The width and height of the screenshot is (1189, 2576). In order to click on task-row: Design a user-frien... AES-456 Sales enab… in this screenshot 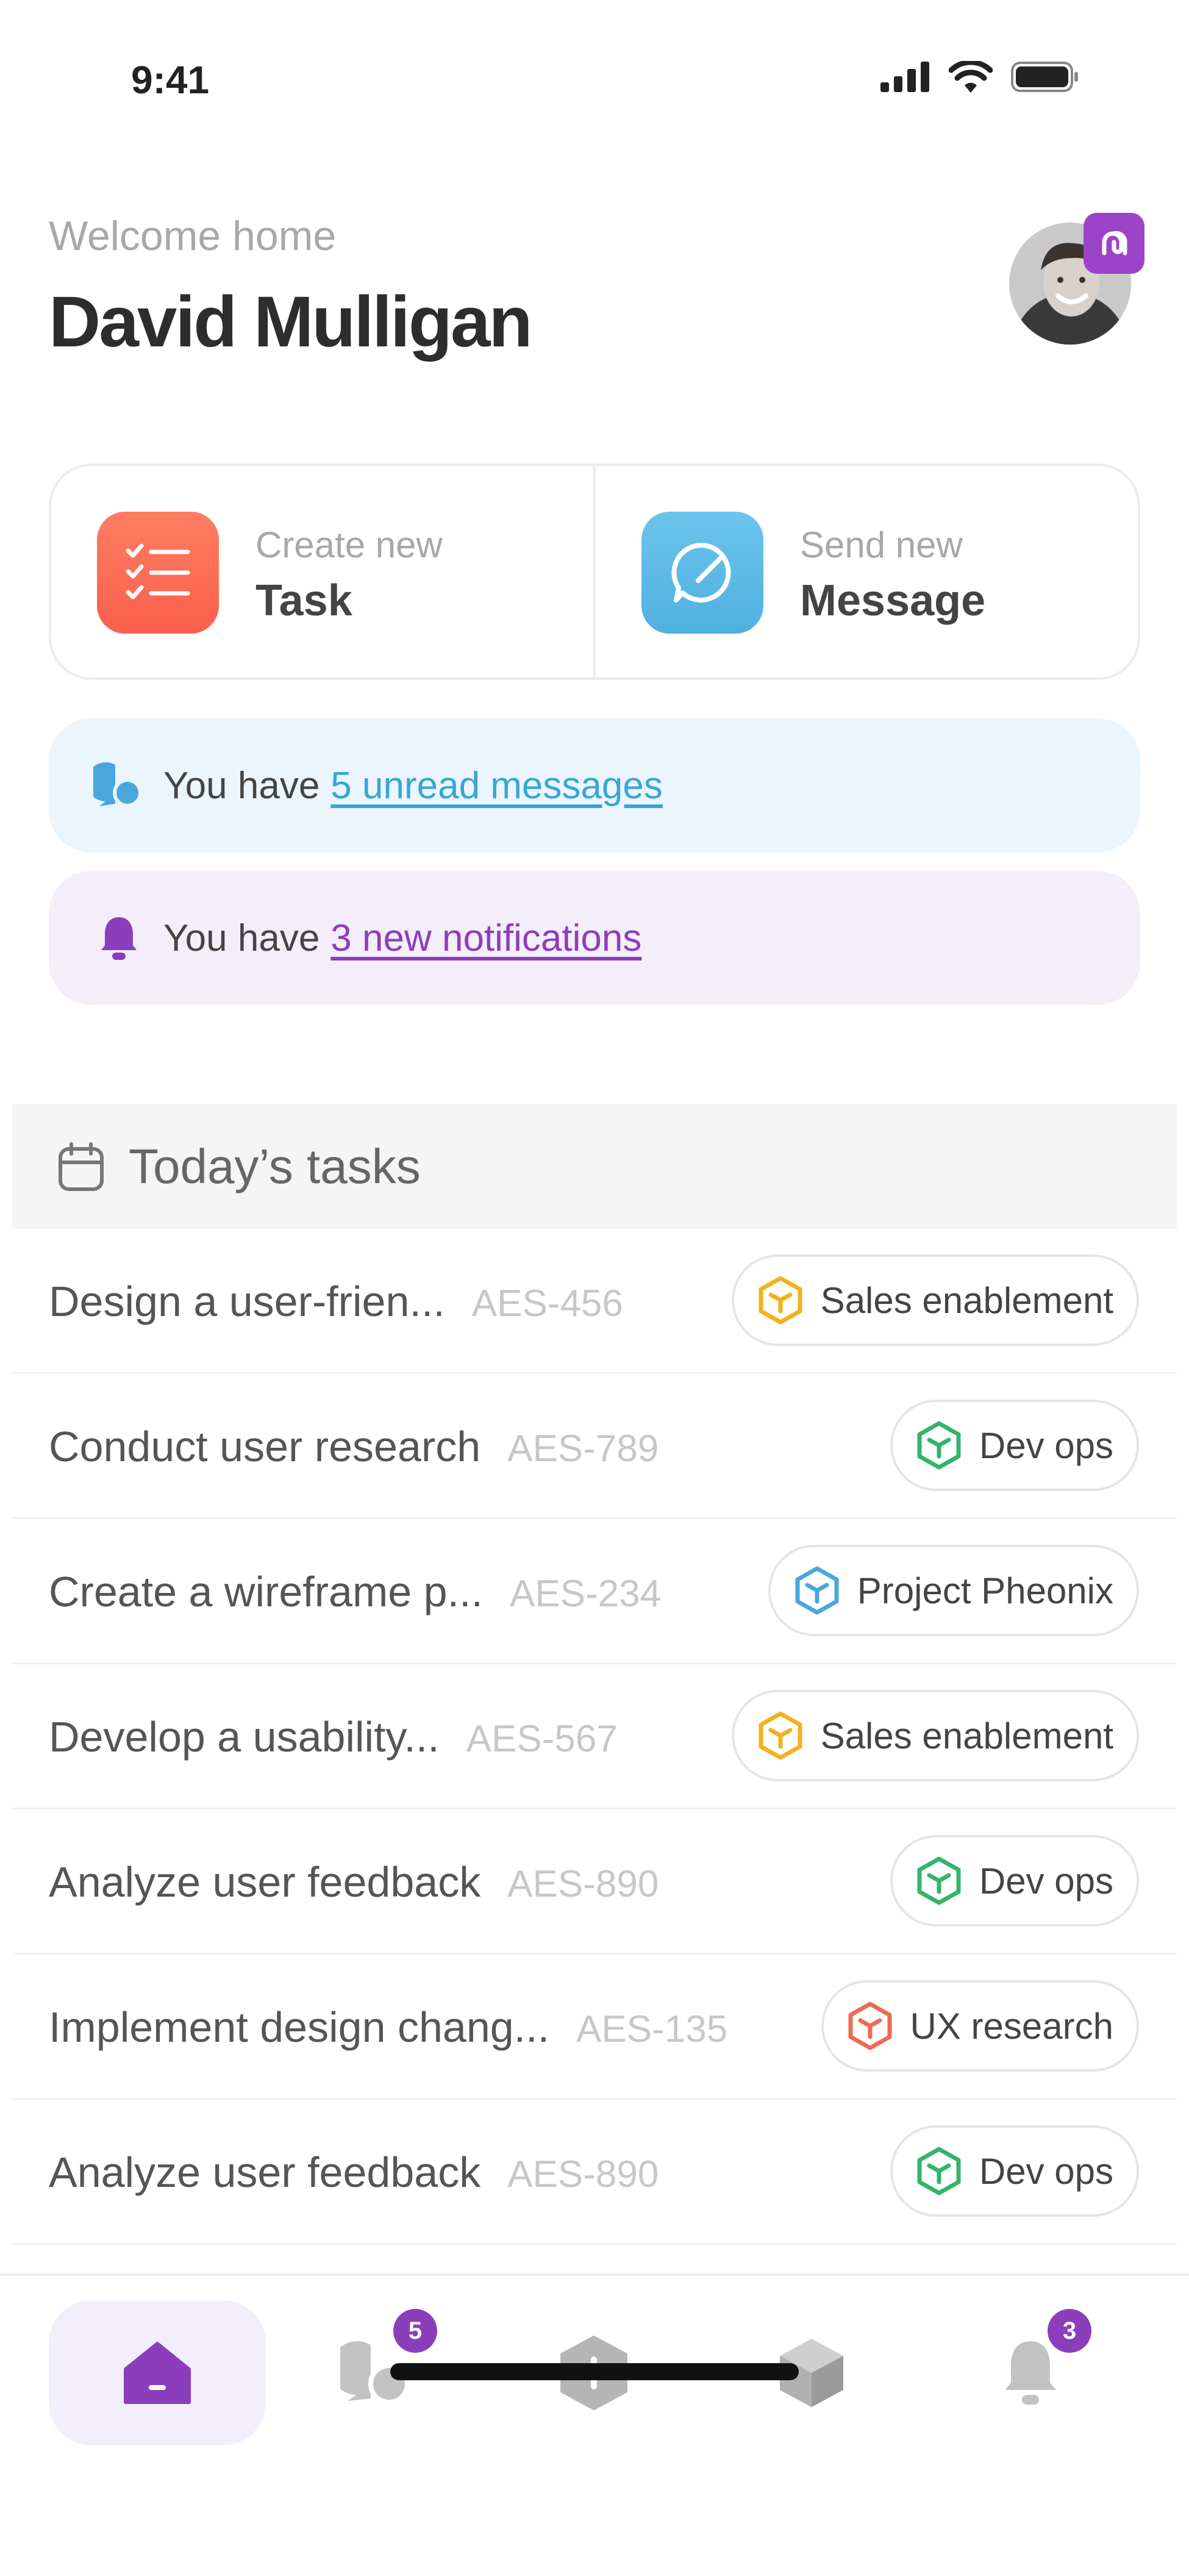, I will do `click(594, 1301)`.